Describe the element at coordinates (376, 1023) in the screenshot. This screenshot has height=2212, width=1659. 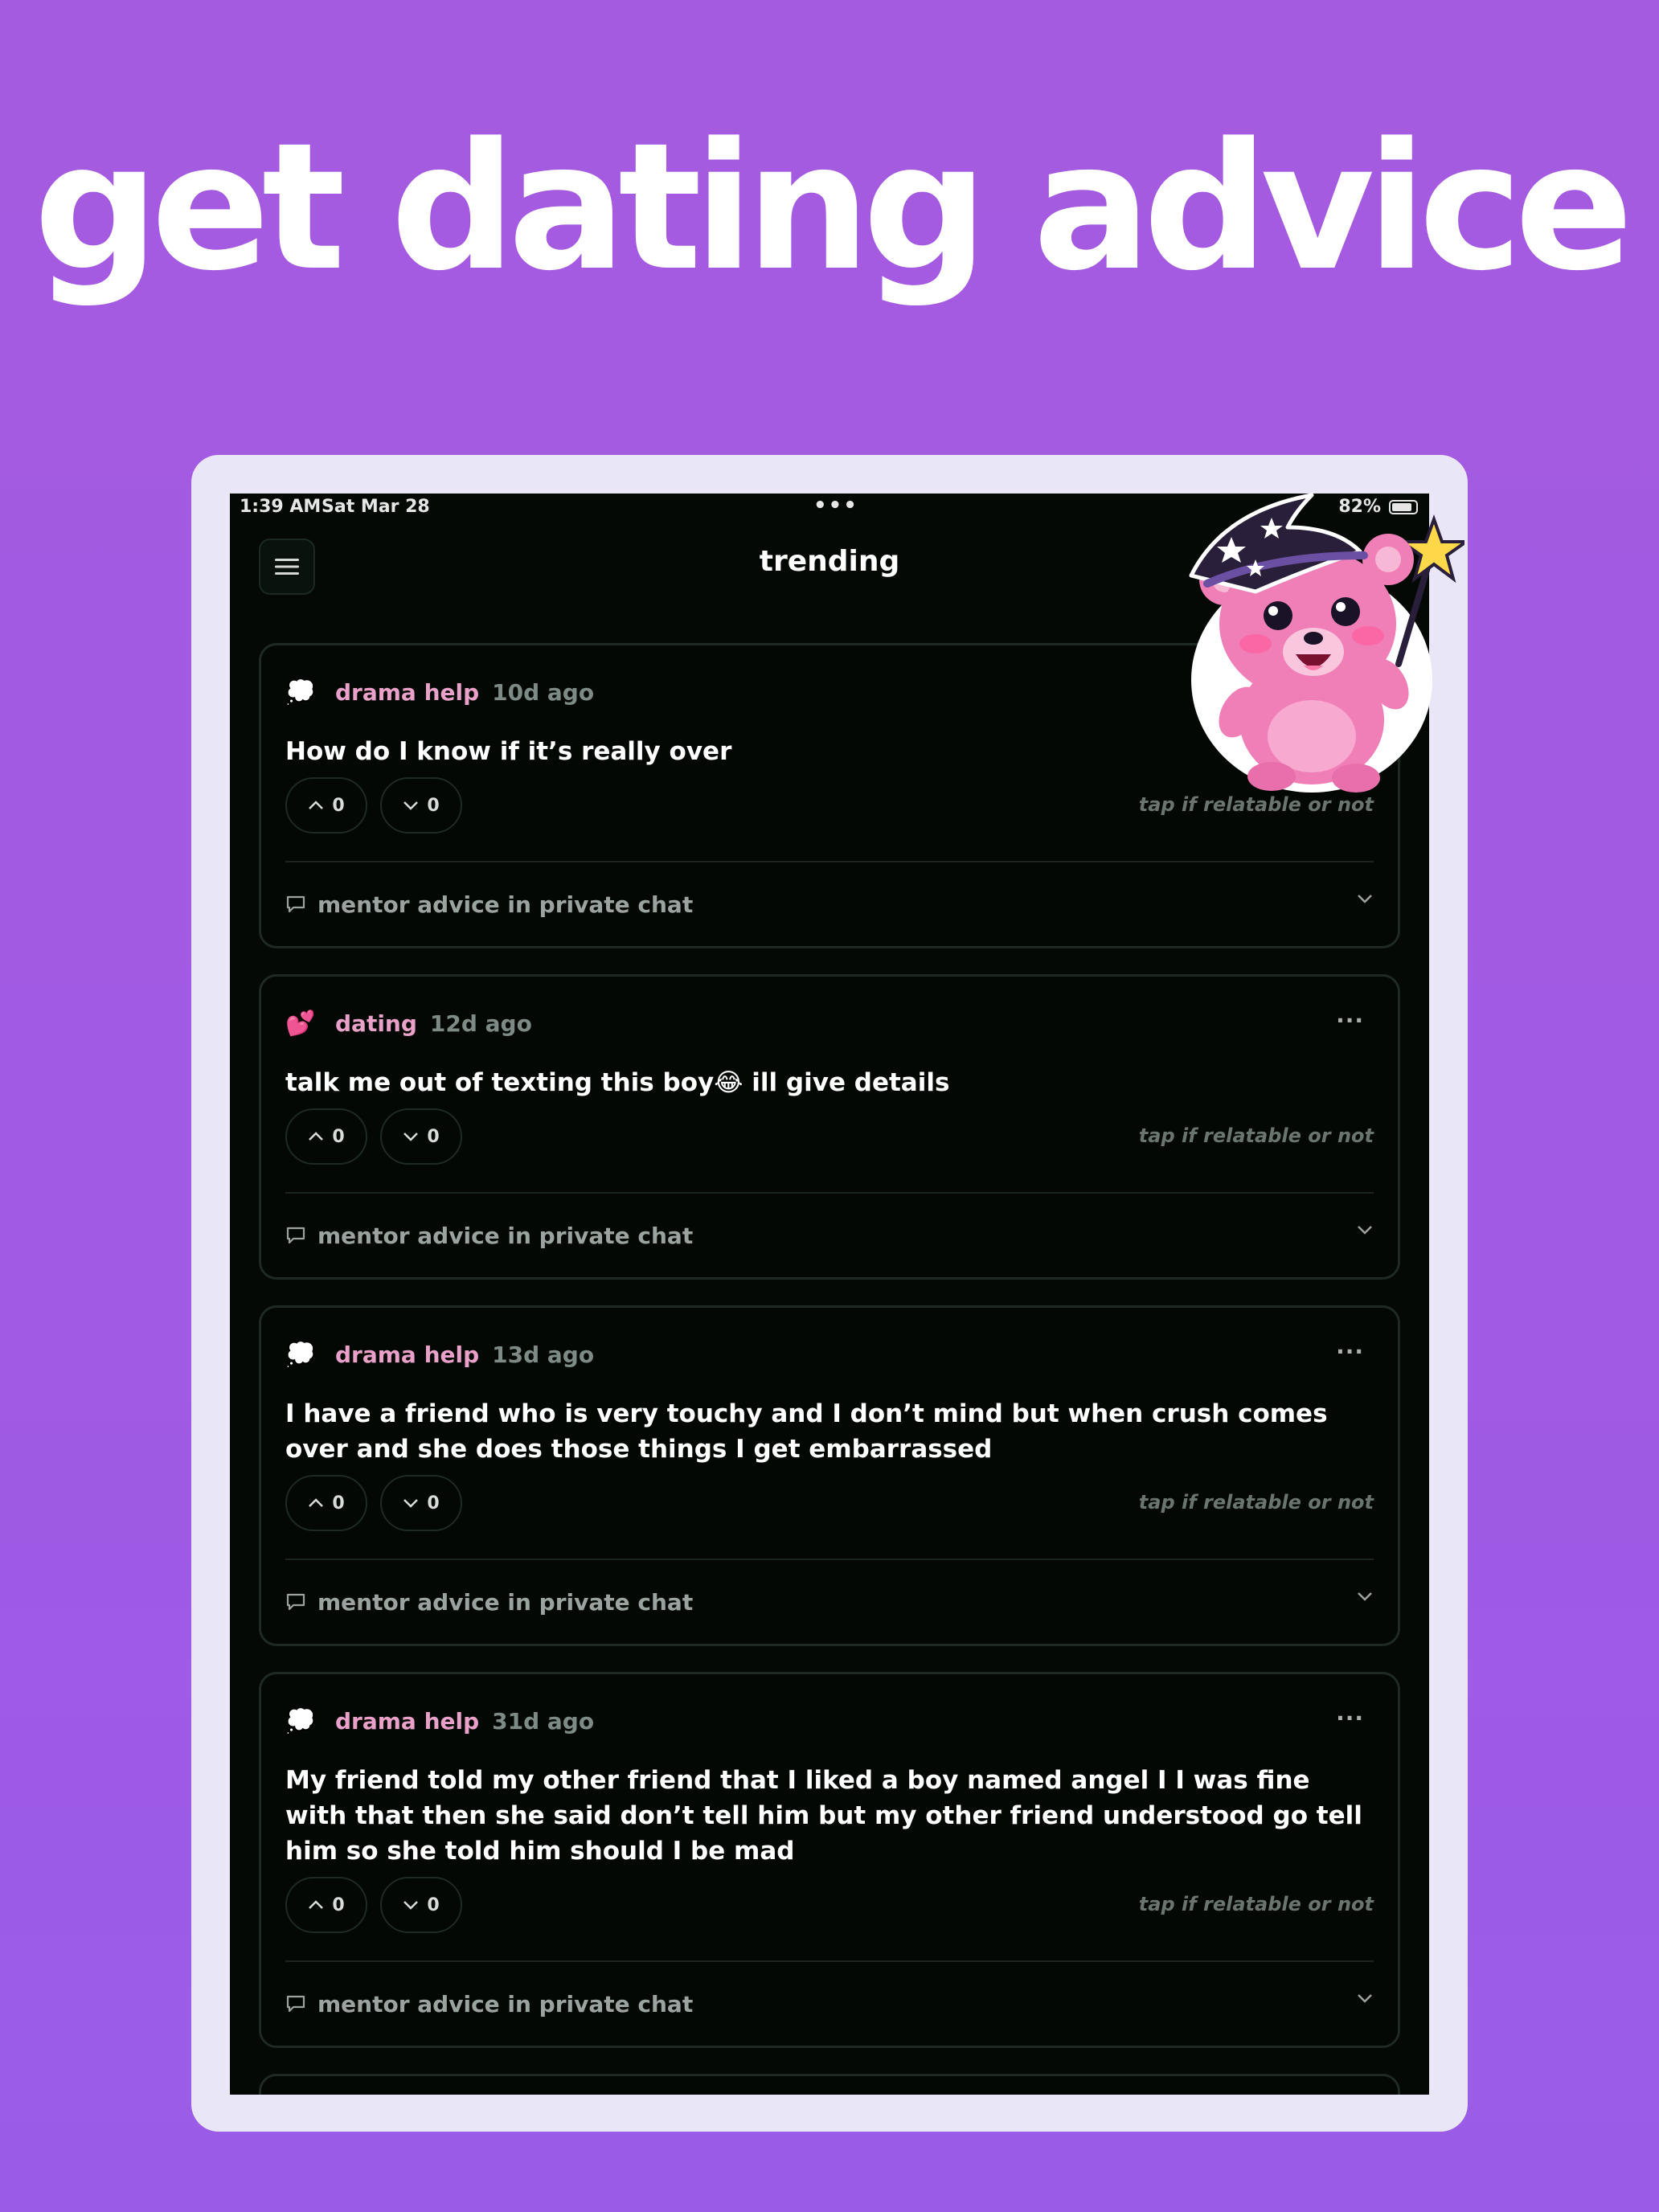
I see `category-label: dating` at that location.